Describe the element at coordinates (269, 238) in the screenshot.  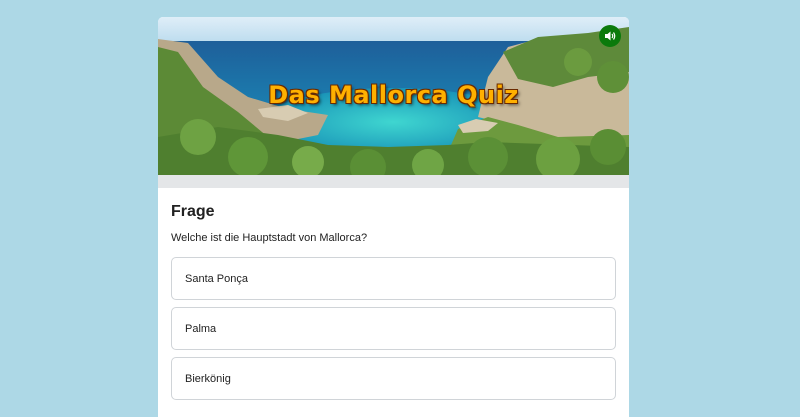
I see `question-text: Welche ist die Hauptstadt von Mallorca?` at that location.